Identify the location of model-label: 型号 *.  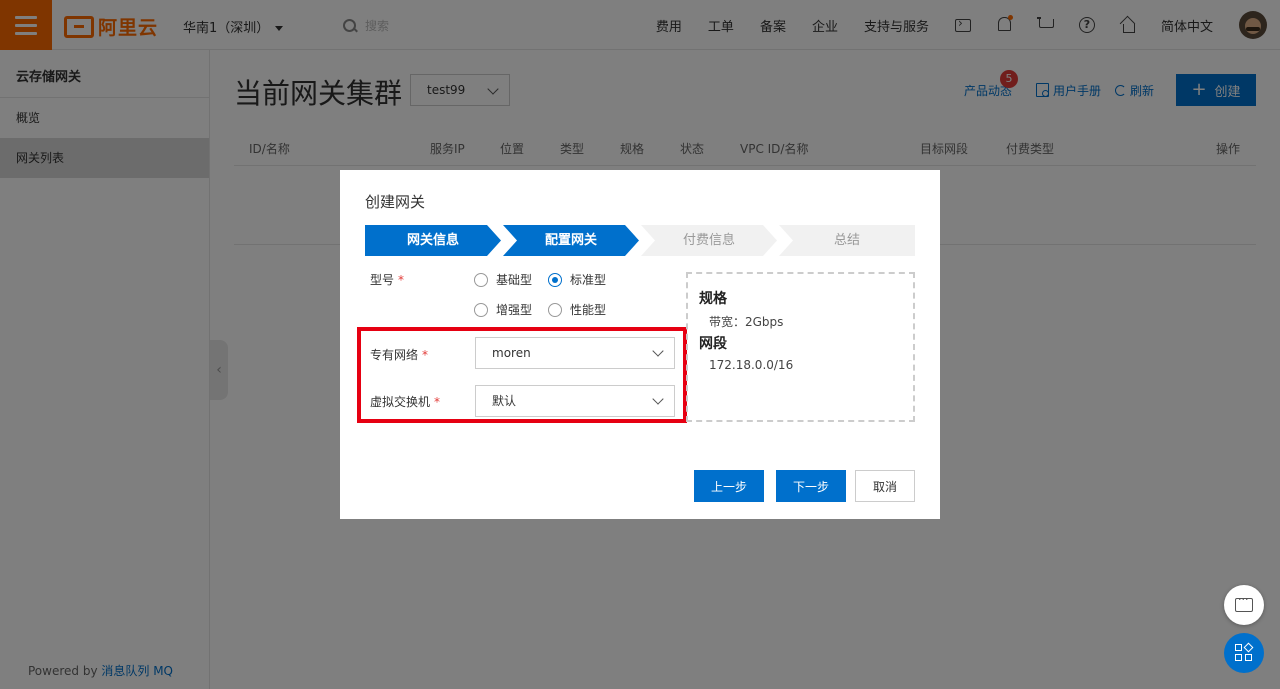
(387, 279).